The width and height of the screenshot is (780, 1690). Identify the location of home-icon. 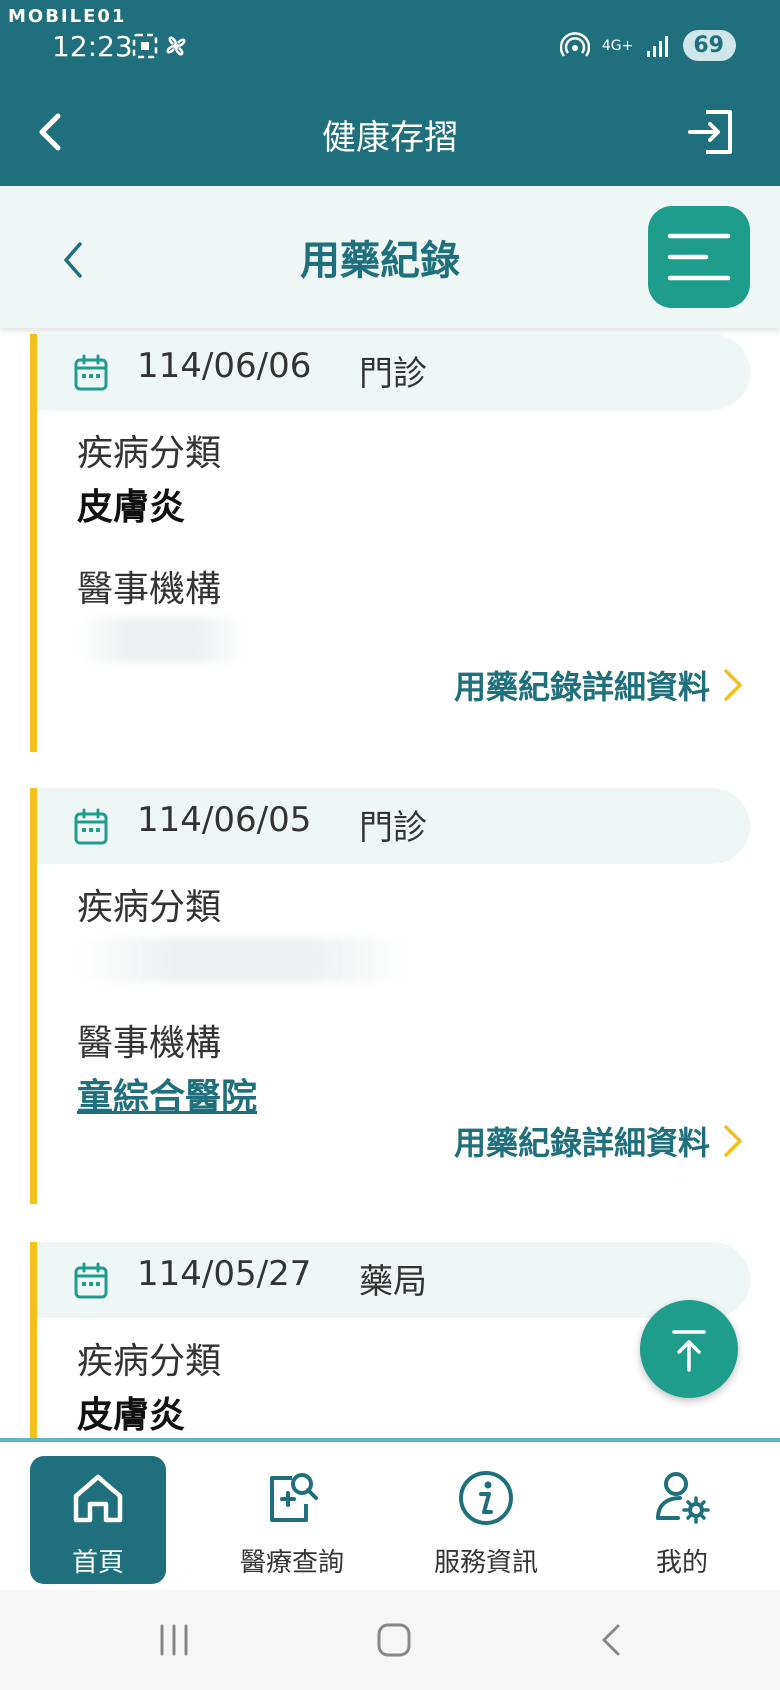
(98, 1498).